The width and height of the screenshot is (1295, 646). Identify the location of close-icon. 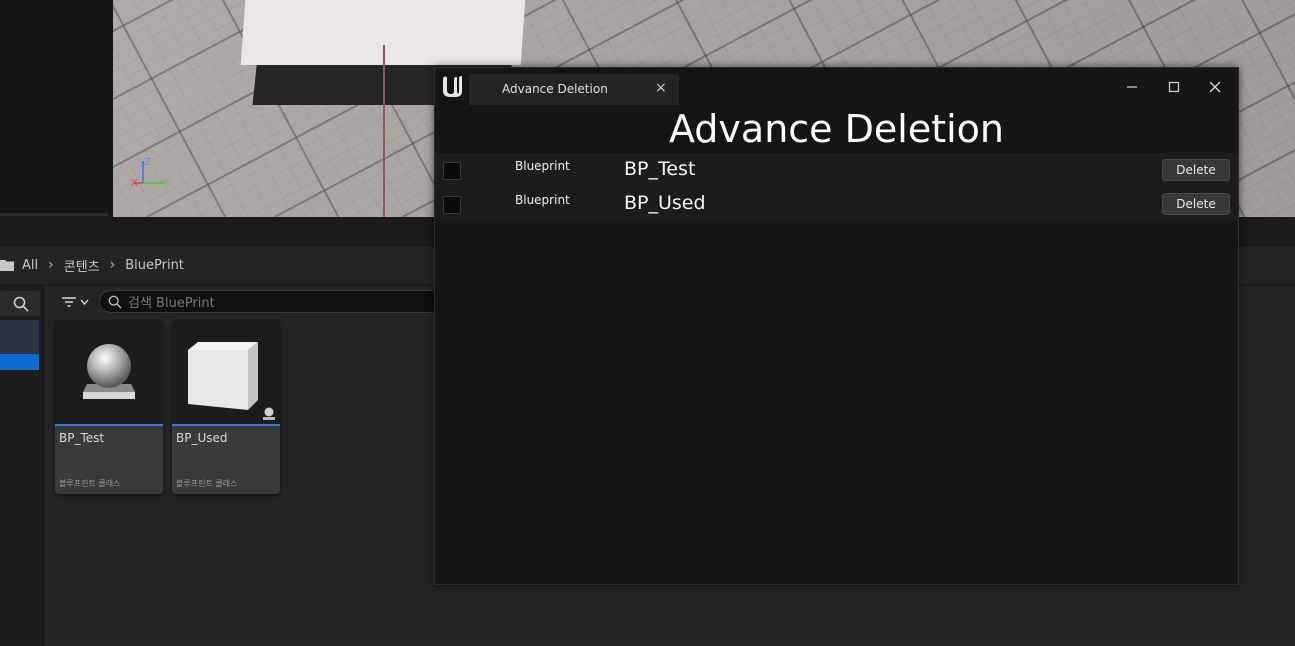
(1215, 87).